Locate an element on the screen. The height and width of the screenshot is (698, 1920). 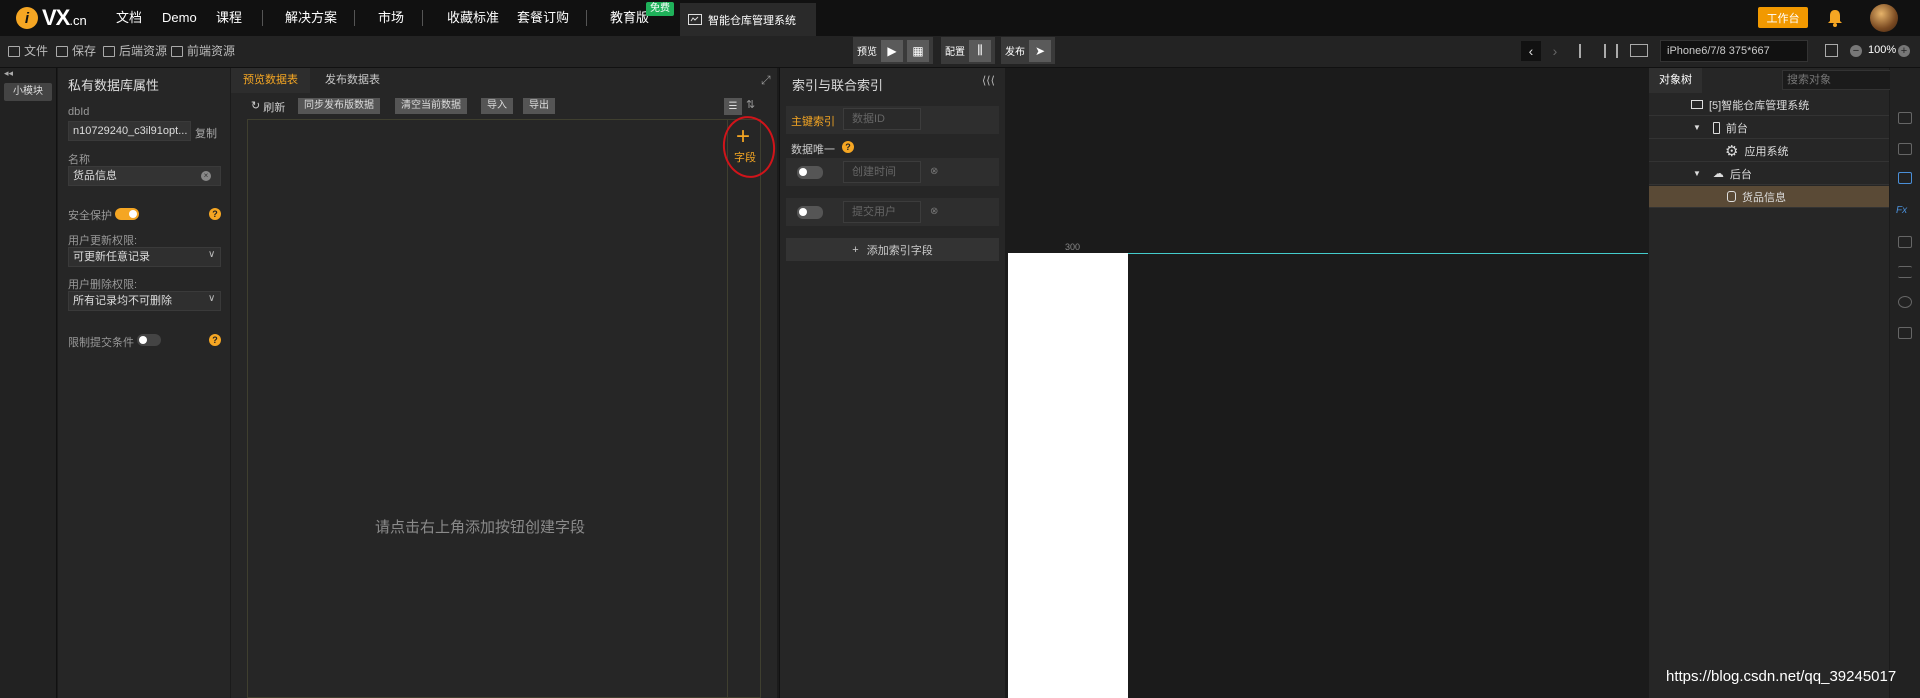
qrcode-icon: ▦ is located at coordinates (918, 50).